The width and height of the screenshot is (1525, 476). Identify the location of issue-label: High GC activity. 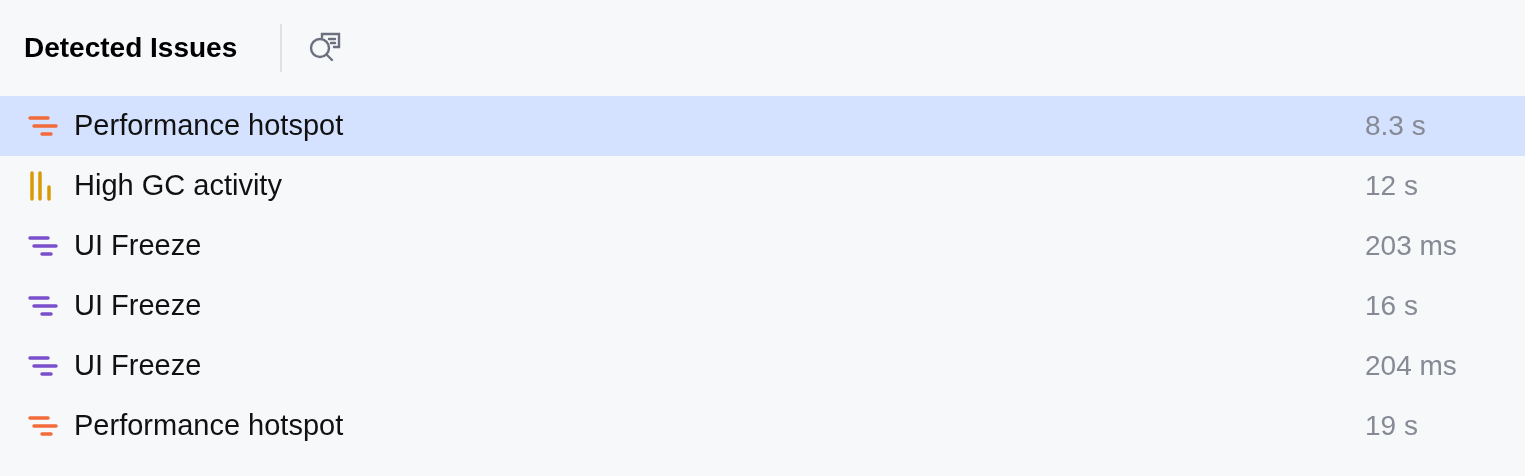
(178, 186).